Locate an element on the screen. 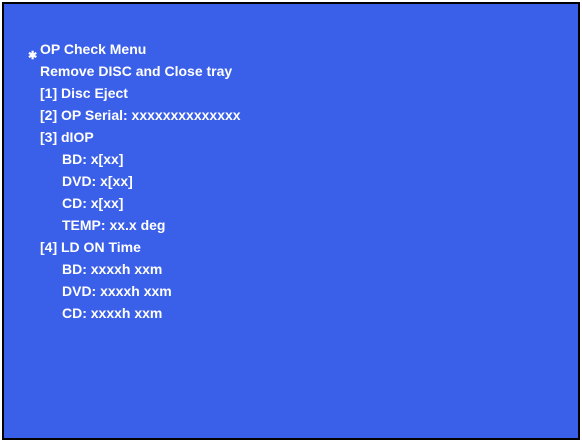  menu-title: OP Check Menu is located at coordinates (93, 49).